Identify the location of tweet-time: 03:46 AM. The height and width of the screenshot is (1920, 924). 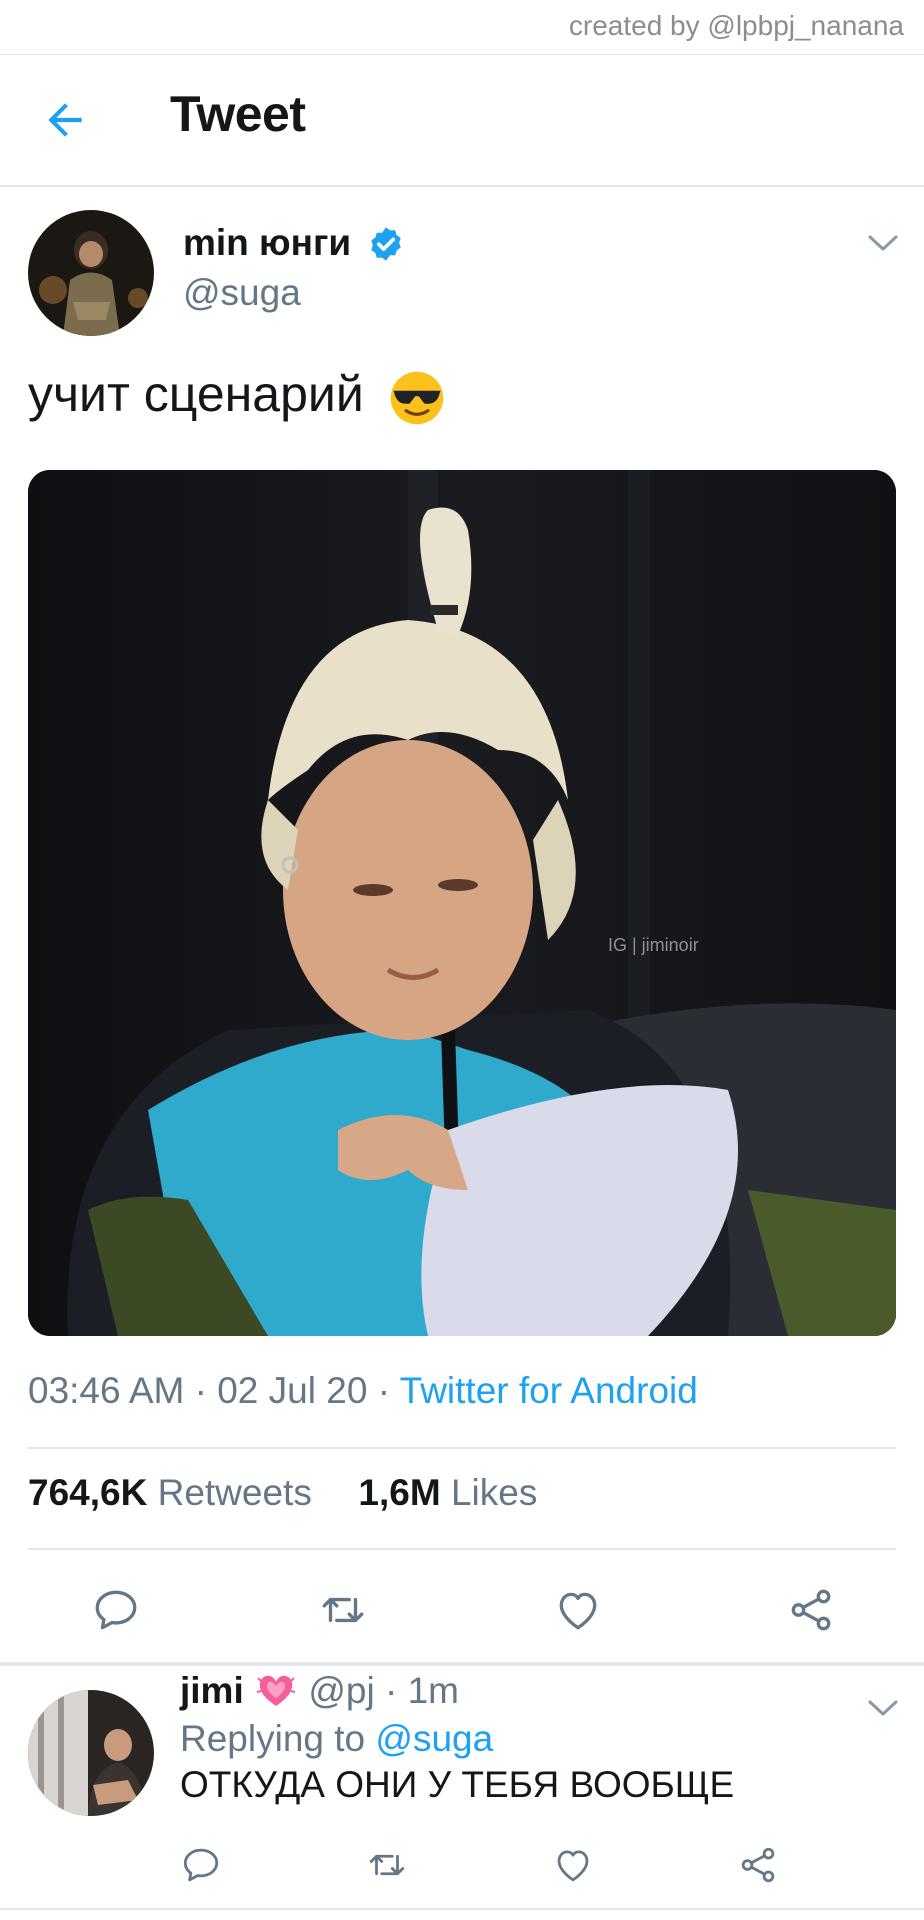
(106, 1390).